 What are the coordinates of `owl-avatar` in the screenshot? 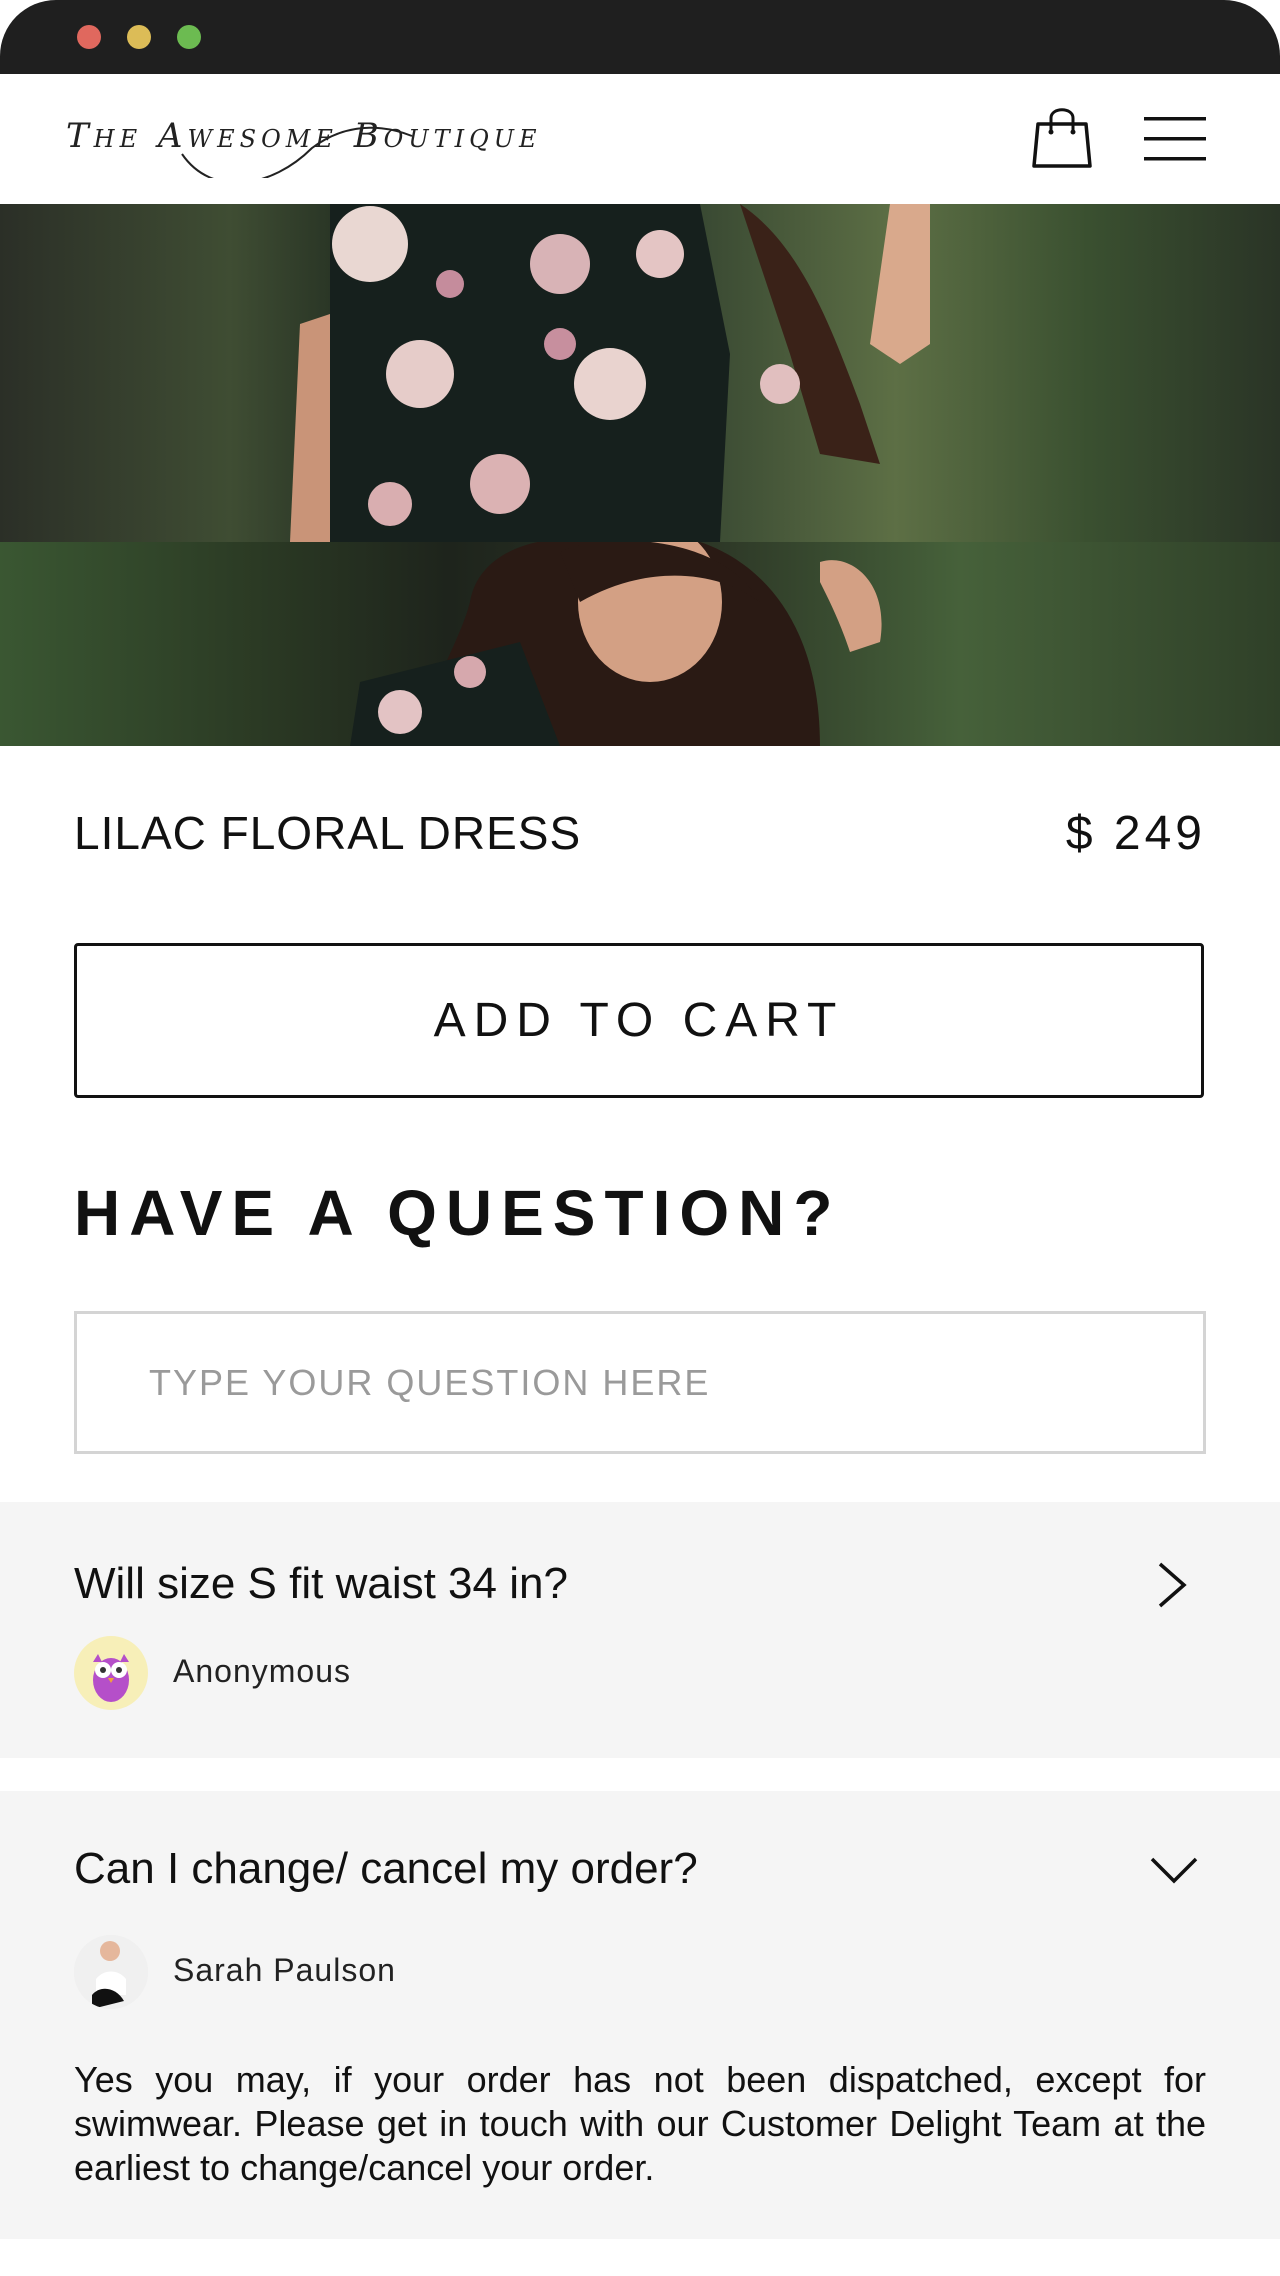 It's located at (111, 1673).